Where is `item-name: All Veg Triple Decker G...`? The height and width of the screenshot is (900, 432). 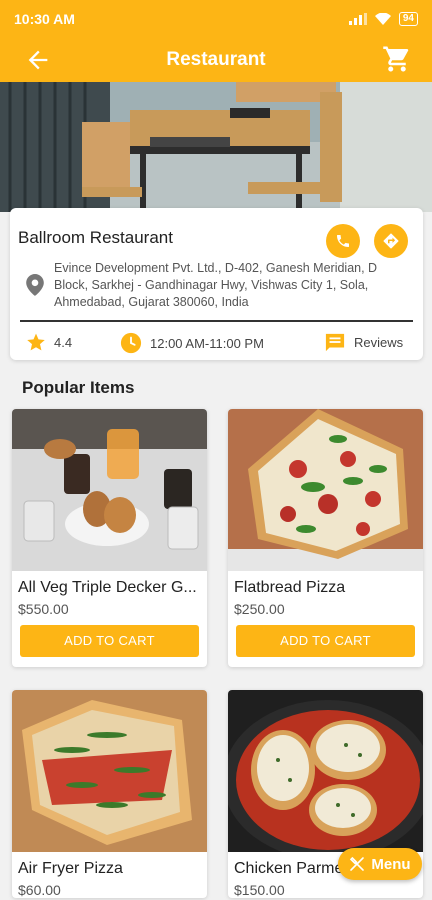 item-name: All Veg Triple Decker G... is located at coordinates (107, 587).